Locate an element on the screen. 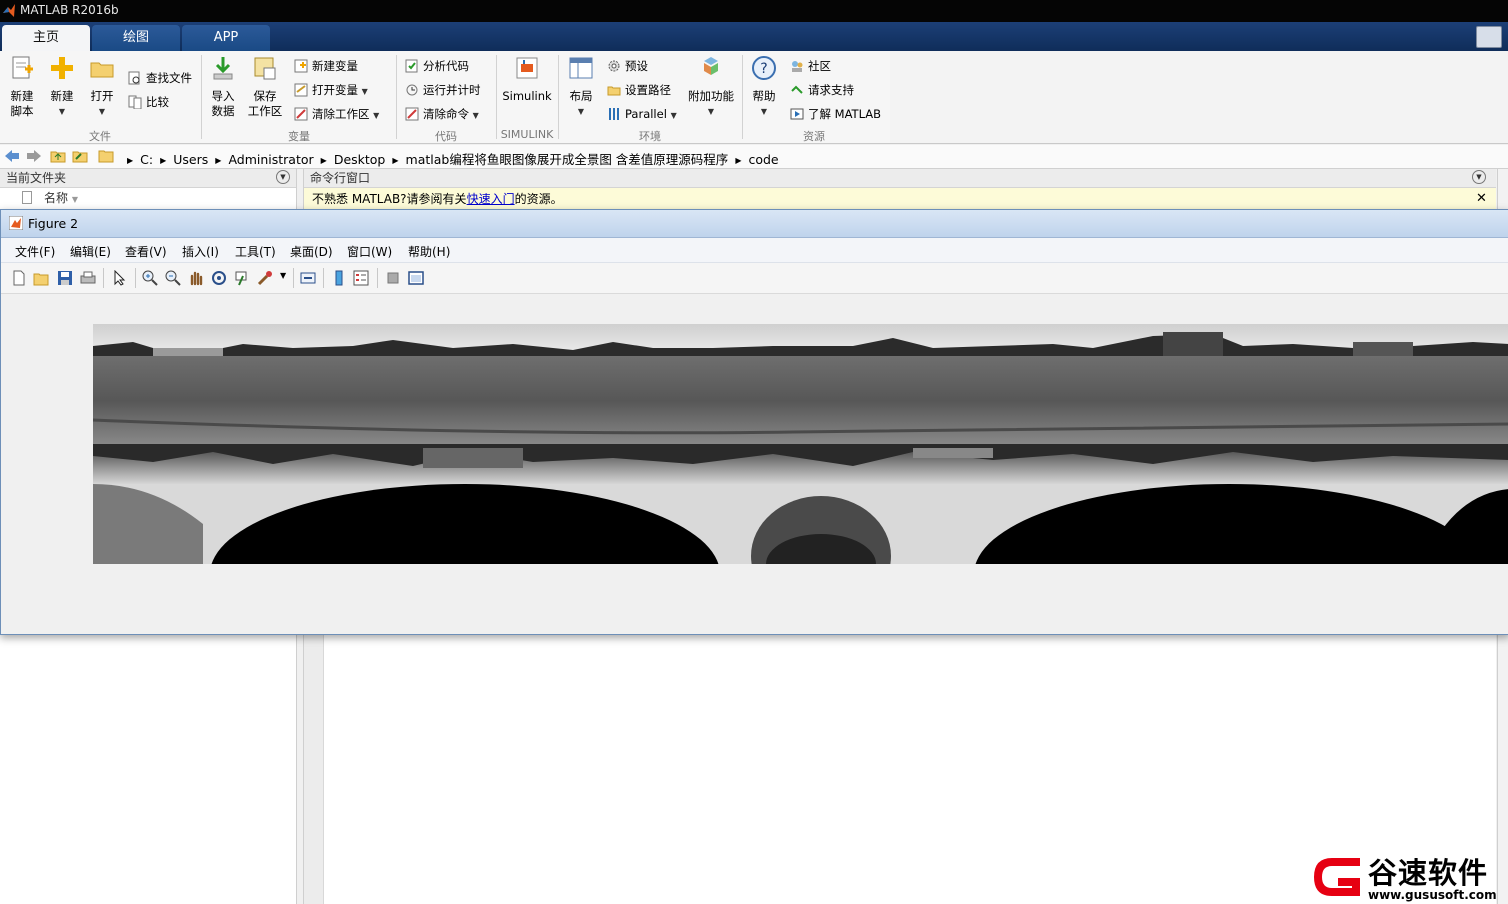 The height and width of the screenshot is (904, 1508). breadcrumb-item: matlab编程将鱼眼图像展开成全景图 含差值原理源码程序 is located at coordinates (567, 159).